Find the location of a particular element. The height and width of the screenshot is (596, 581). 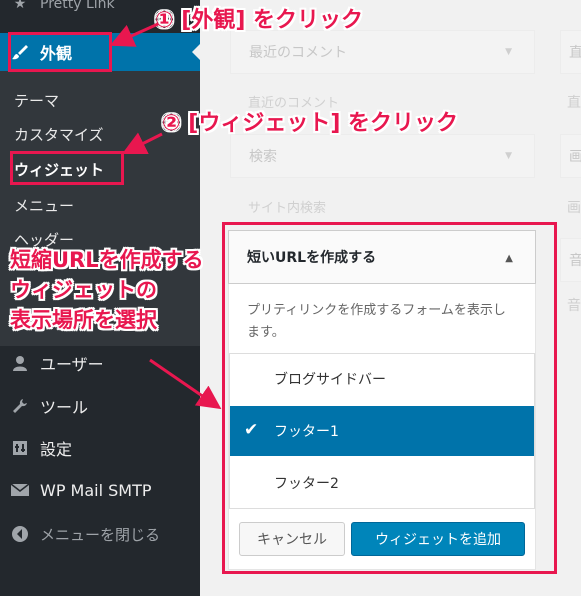

menu-users-label: ユーザー is located at coordinates (72, 364).